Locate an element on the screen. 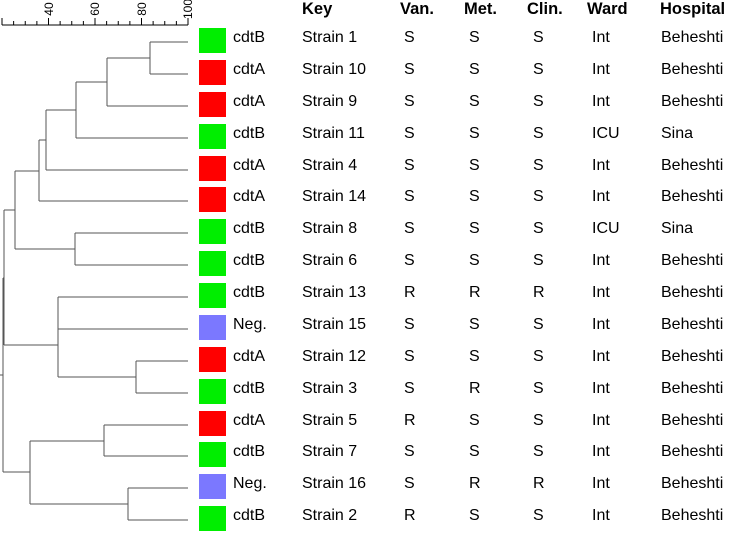  axis-tick-label: 40 is located at coordinates (48, 9).